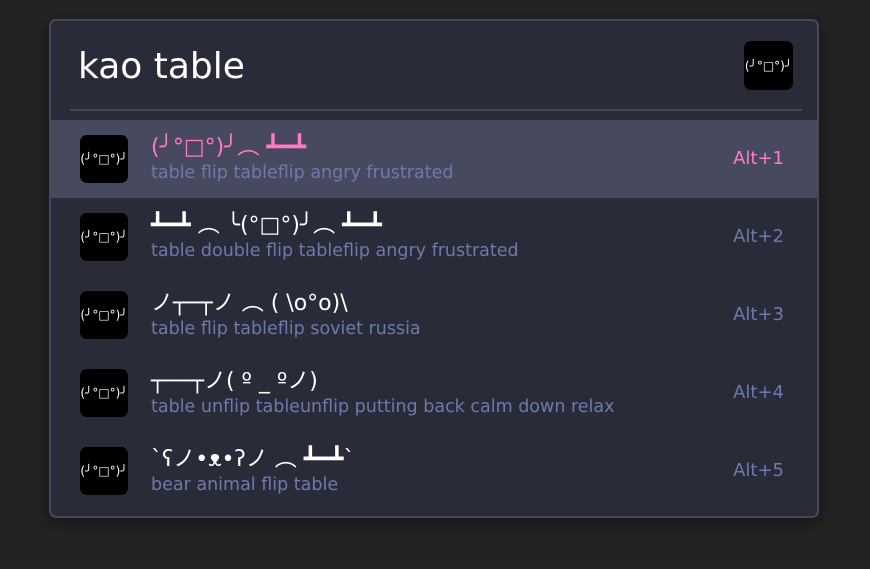 Image resolution: width=870 pixels, height=569 pixels. What do you see at coordinates (302, 173) in the screenshot?
I see `result-subtitle: table flip tableflip angry frustrated` at bounding box center [302, 173].